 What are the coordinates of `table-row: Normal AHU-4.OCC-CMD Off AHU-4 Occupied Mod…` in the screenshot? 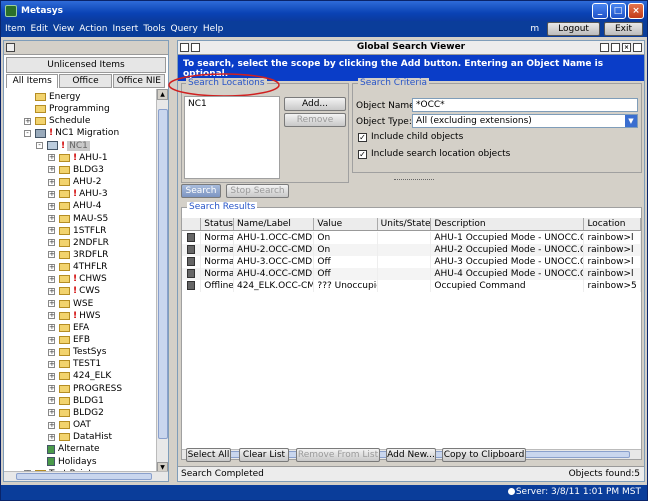 It's located at (411, 274).